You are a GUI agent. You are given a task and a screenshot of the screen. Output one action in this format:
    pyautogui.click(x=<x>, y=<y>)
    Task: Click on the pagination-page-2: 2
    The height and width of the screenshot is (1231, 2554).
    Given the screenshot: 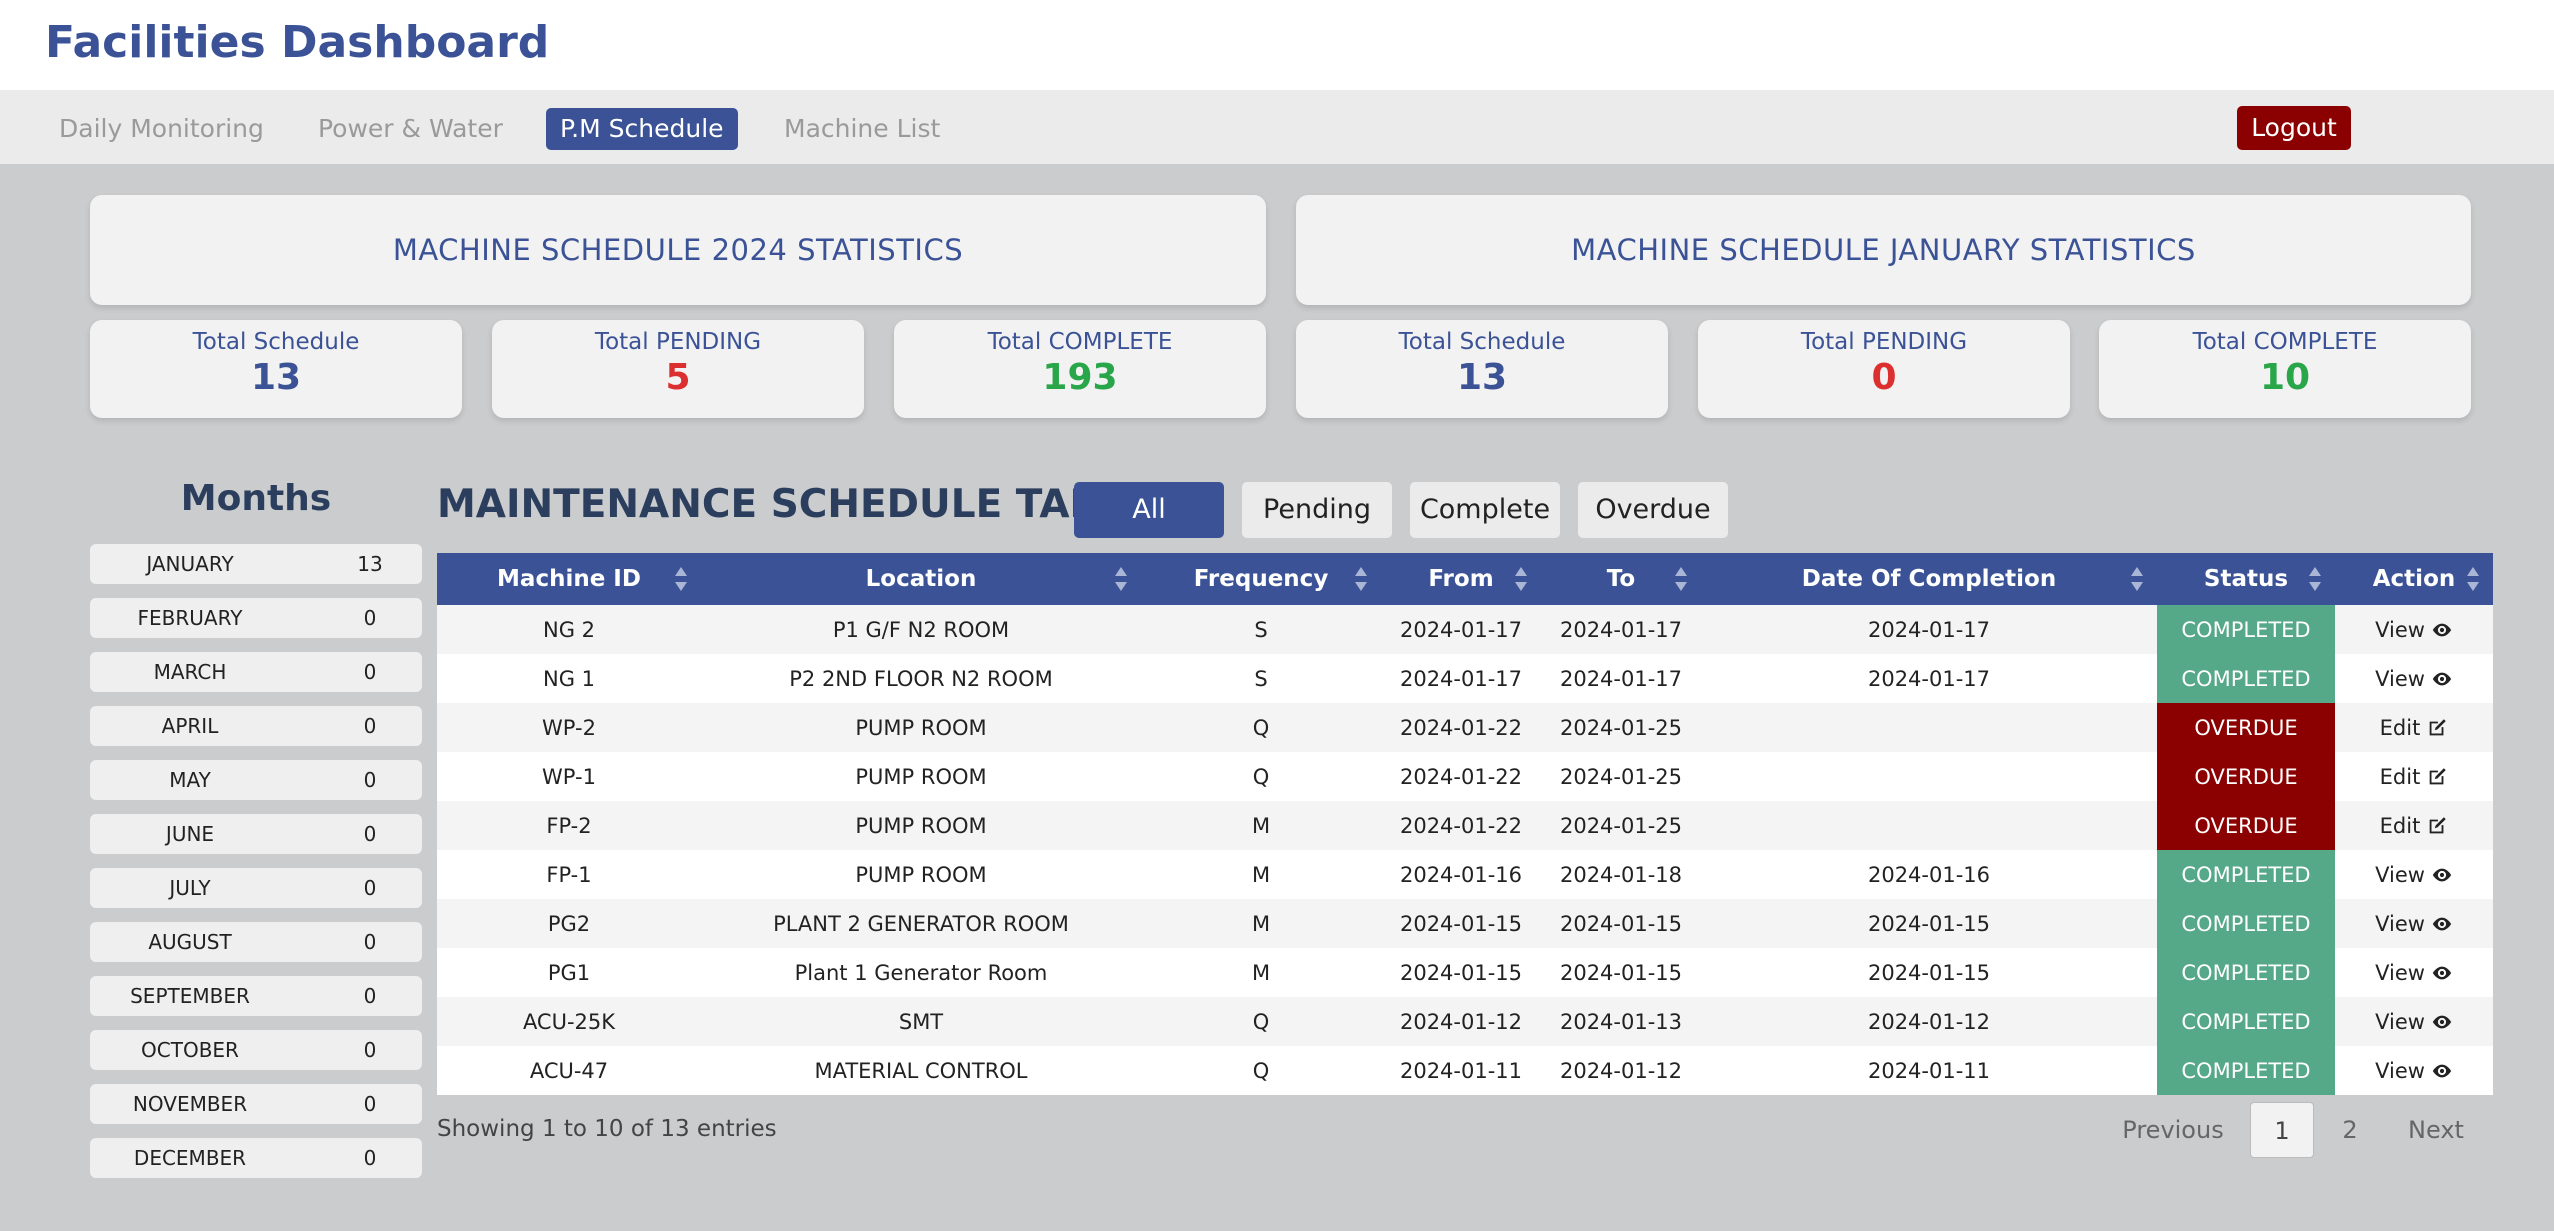 What is the action you would take?
    pyautogui.click(x=2350, y=1130)
    